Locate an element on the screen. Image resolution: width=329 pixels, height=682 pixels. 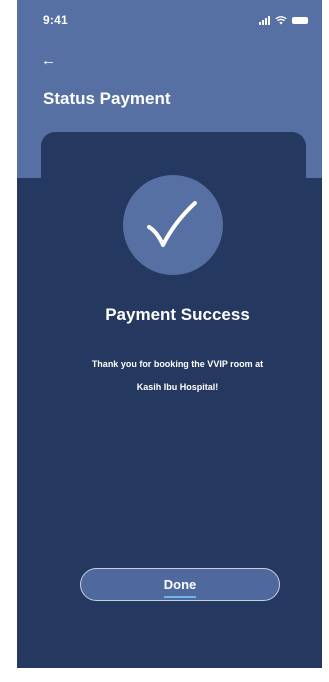
success-message-line-1: Thank you for booking the VVIP room at is located at coordinates (177, 364).